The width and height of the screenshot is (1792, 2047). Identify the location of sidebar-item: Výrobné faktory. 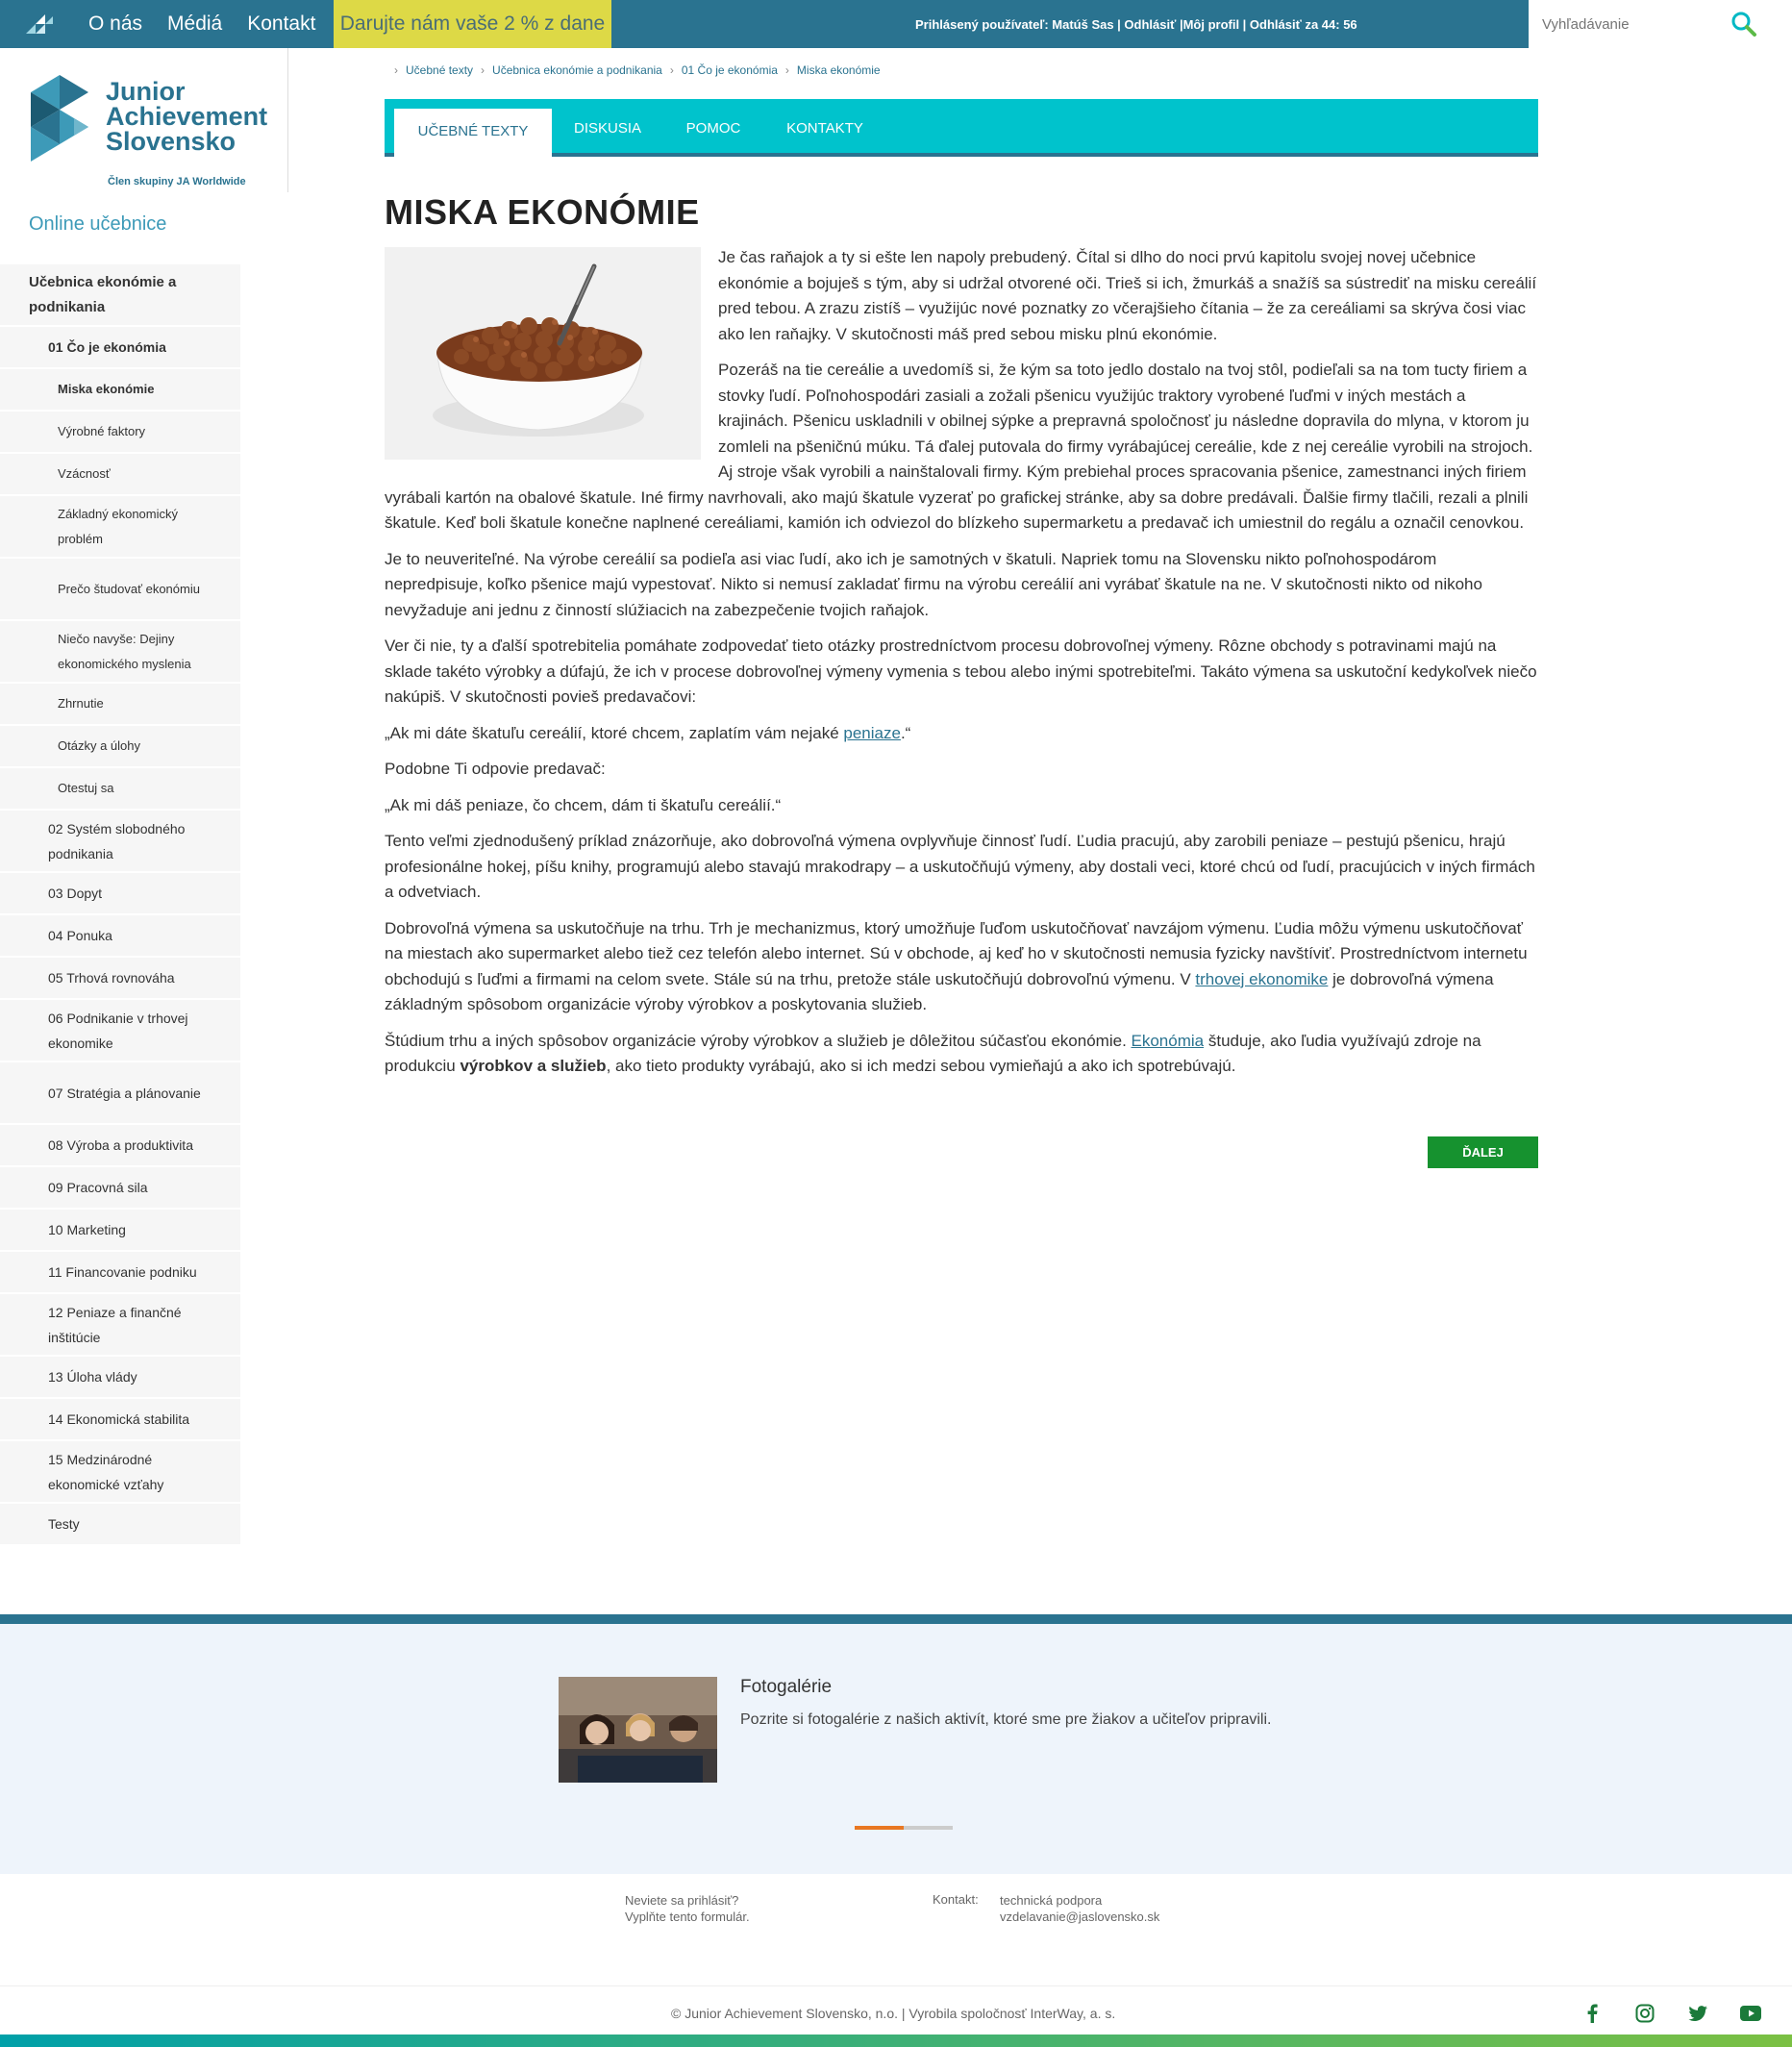
(120, 433).